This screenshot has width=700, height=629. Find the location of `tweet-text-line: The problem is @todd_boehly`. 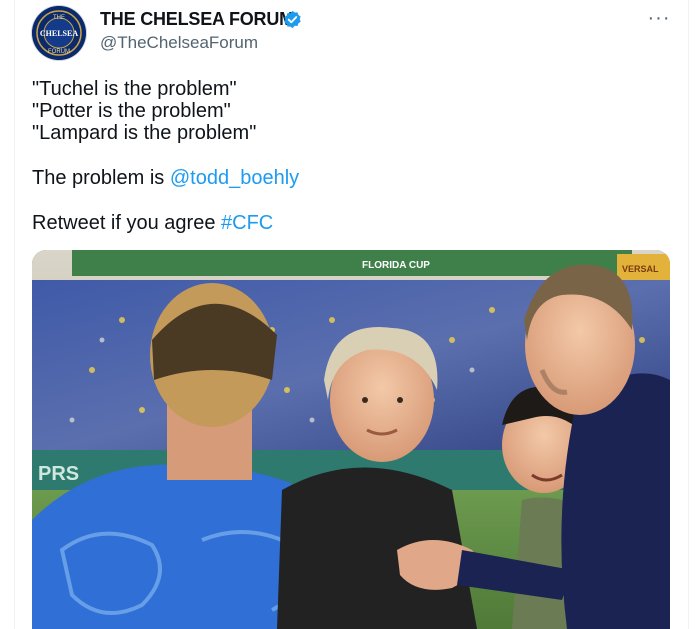

tweet-text-line: The problem is @todd_boehly is located at coordinates (165, 178).